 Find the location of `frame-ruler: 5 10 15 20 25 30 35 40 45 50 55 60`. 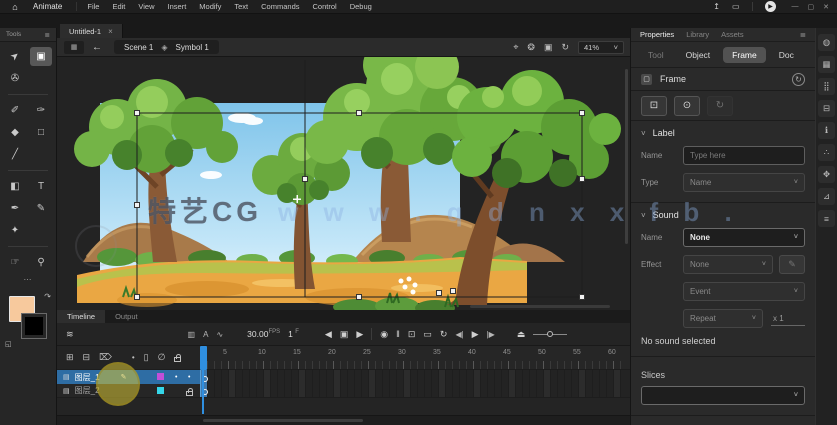

frame-ruler: 5 10 15 20 25 30 35 40 45 50 55 60 is located at coordinates (415, 358).